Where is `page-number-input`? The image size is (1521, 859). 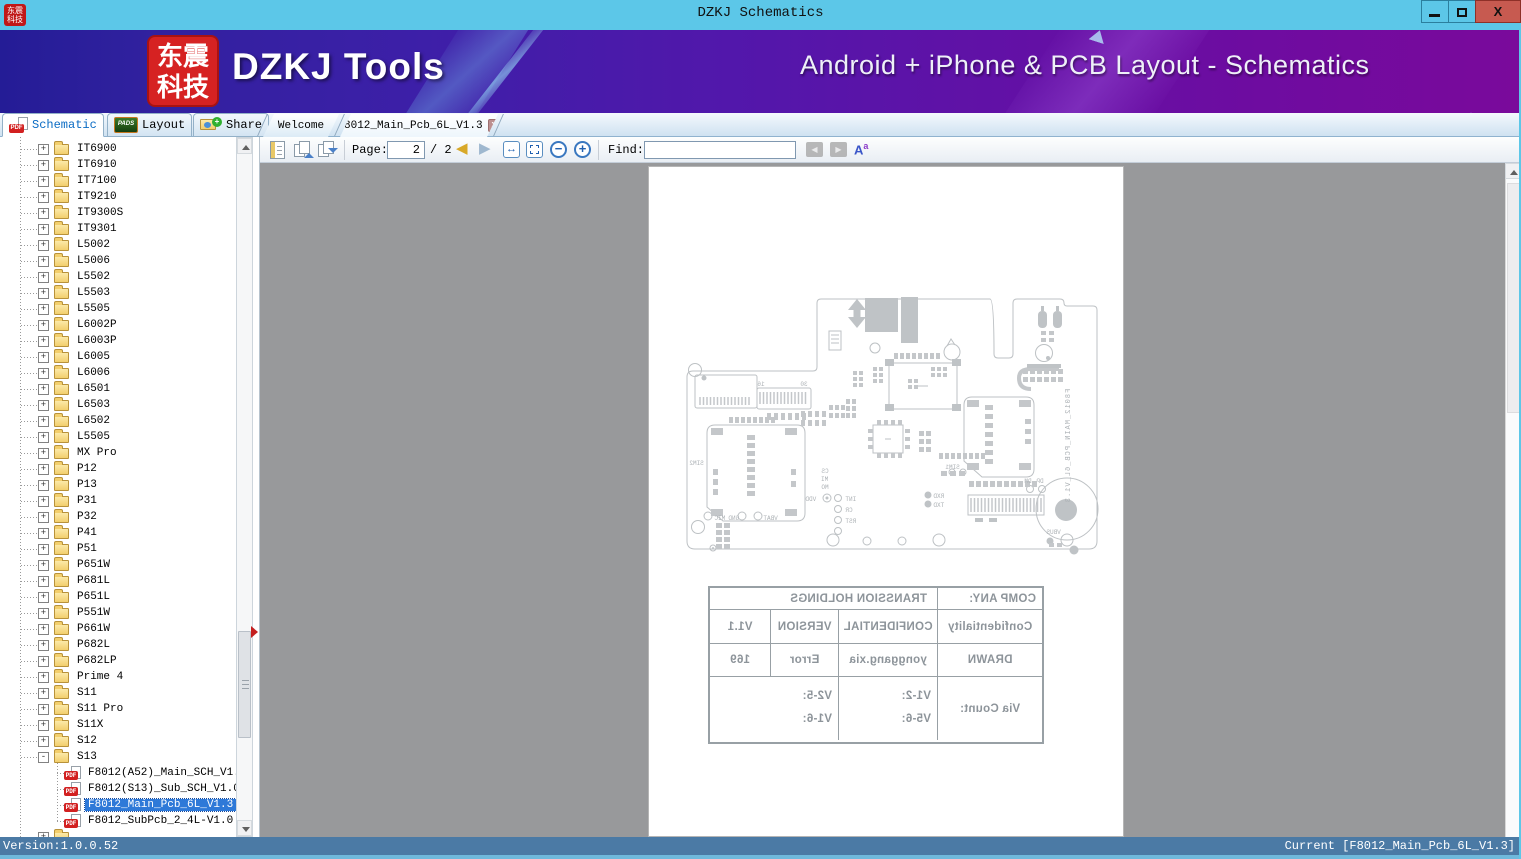 page-number-input is located at coordinates (406, 150).